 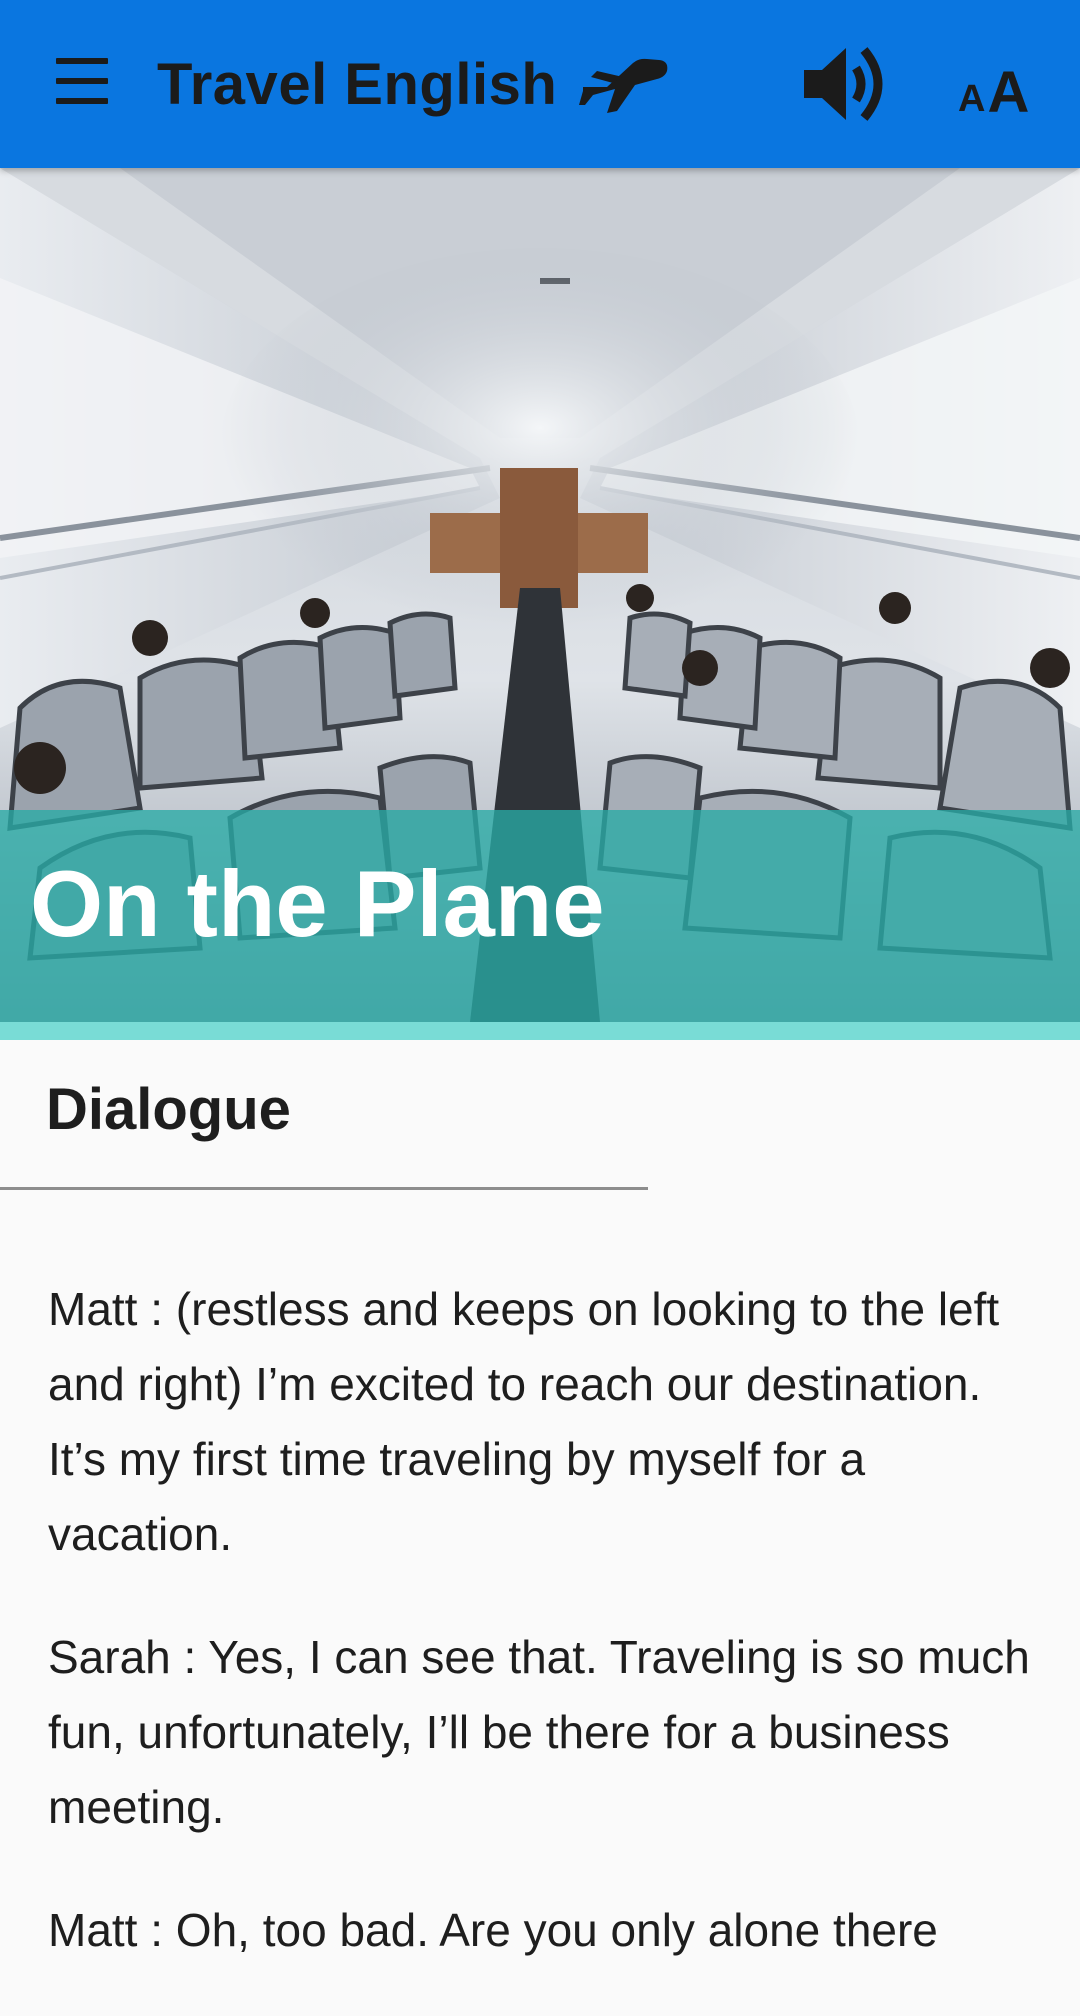 I want to click on lesson-title-band: On the Plane, so click(x=540, y=916).